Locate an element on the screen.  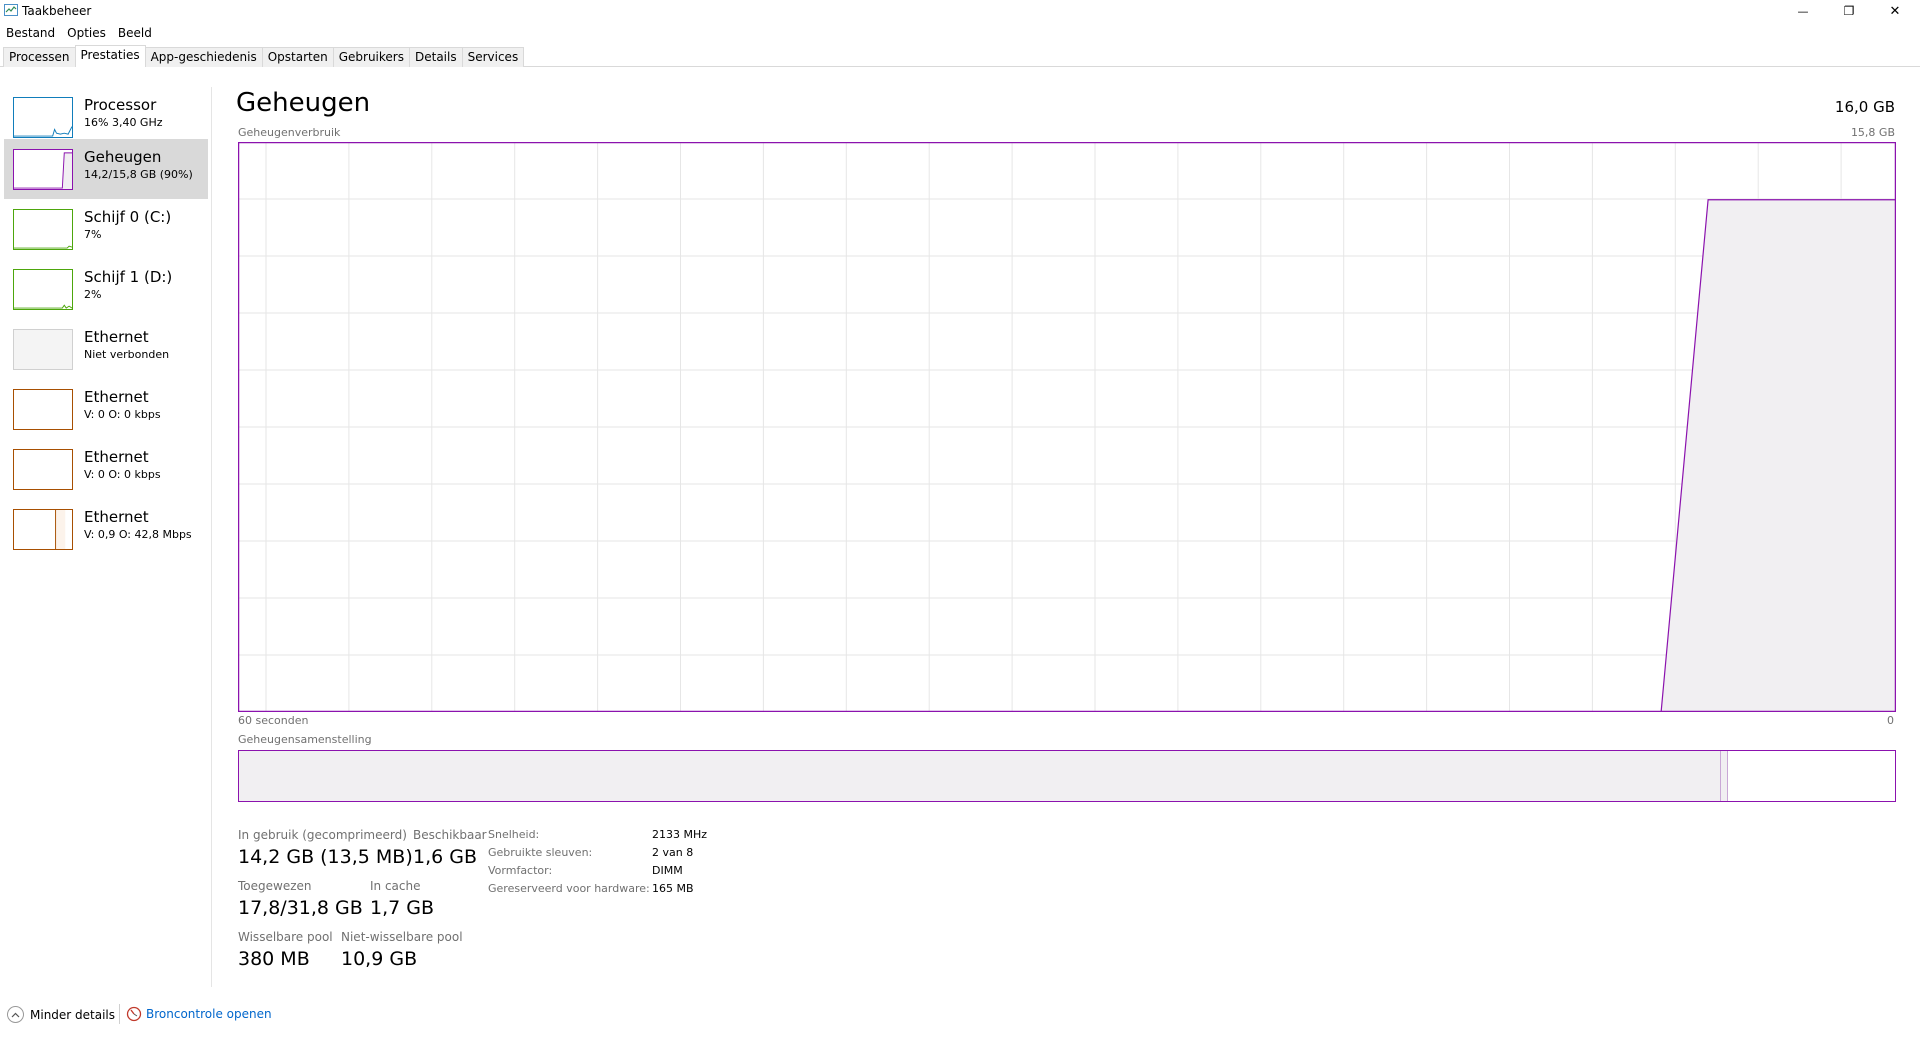
resource-monitor-link: Broncontrole openen is located at coordinates (199, 1014).